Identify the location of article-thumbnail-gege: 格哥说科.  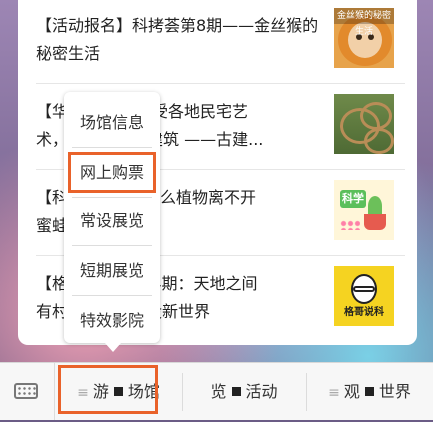
(364, 296).